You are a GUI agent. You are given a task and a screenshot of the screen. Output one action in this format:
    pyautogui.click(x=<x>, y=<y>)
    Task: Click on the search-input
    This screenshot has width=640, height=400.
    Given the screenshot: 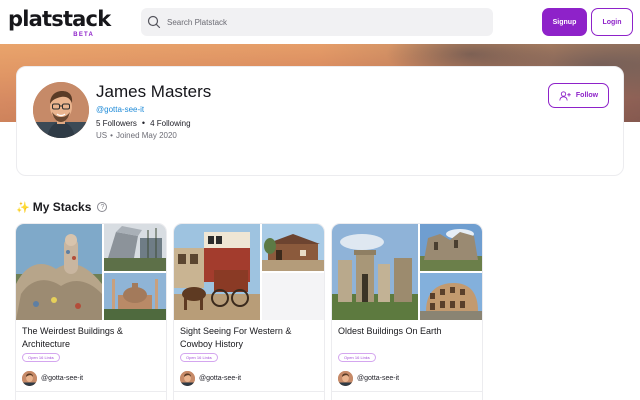 What is the action you would take?
    pyautogui.click(x=317, y=22)
    